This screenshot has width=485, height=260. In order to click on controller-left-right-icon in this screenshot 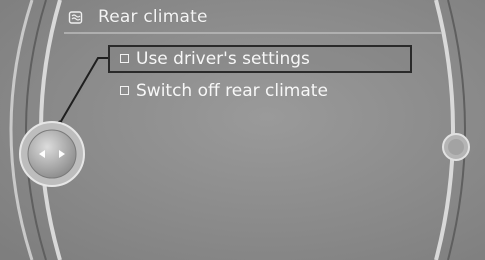, I will do `click(52, 154)`.